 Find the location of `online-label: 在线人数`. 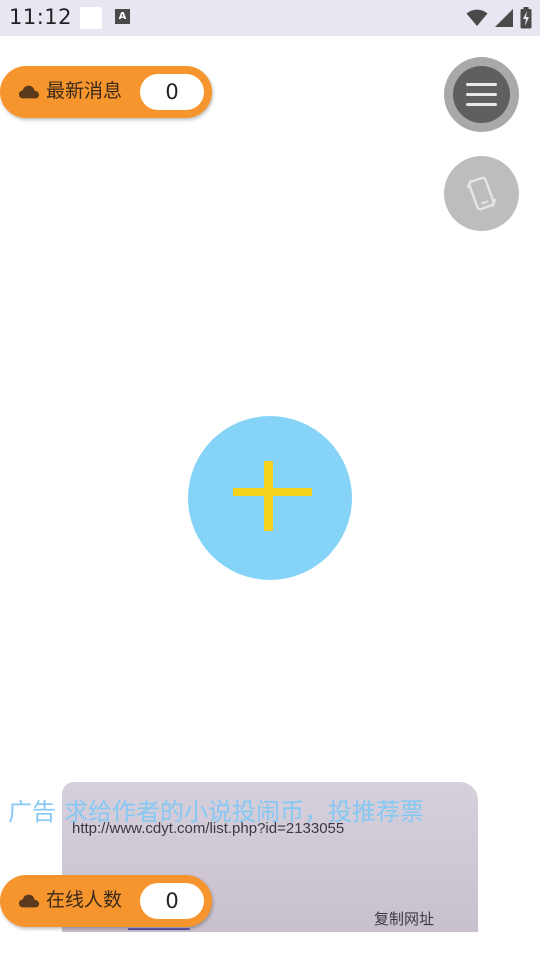

online-label: 在线人数 is located at coordinates (84, 900).